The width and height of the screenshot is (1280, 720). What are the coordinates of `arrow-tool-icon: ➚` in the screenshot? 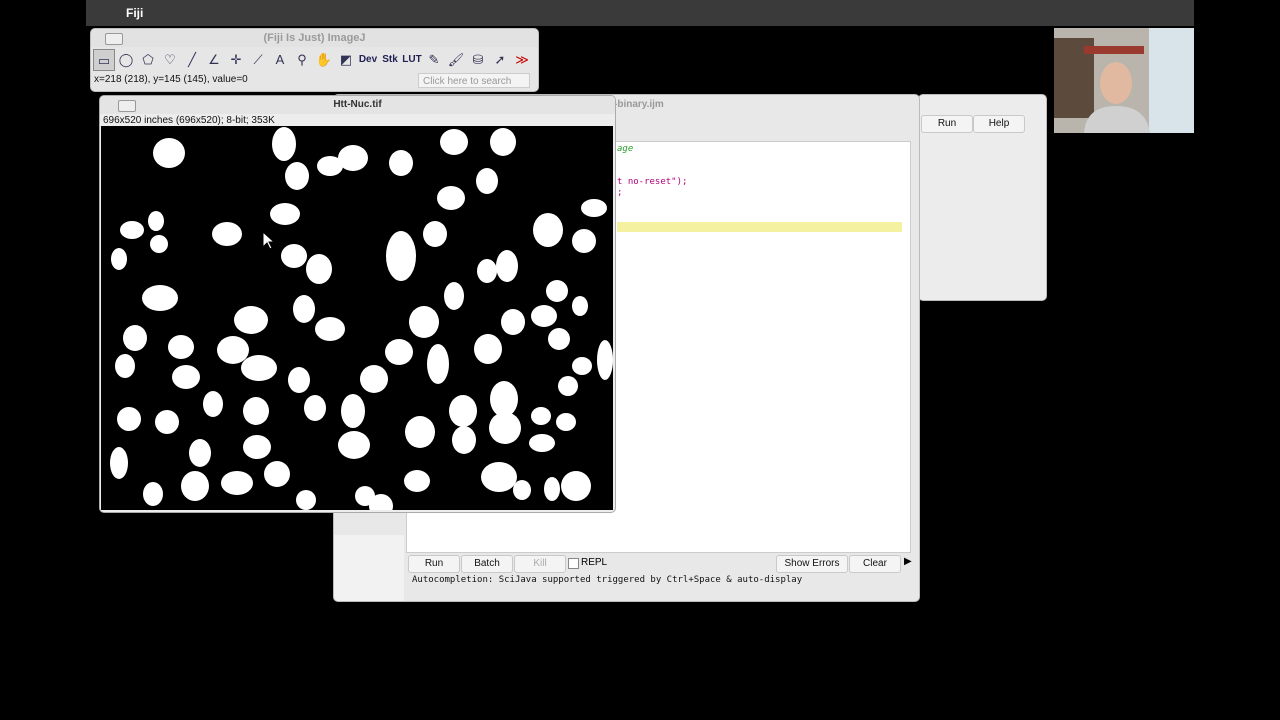 It's located at (500, 60).